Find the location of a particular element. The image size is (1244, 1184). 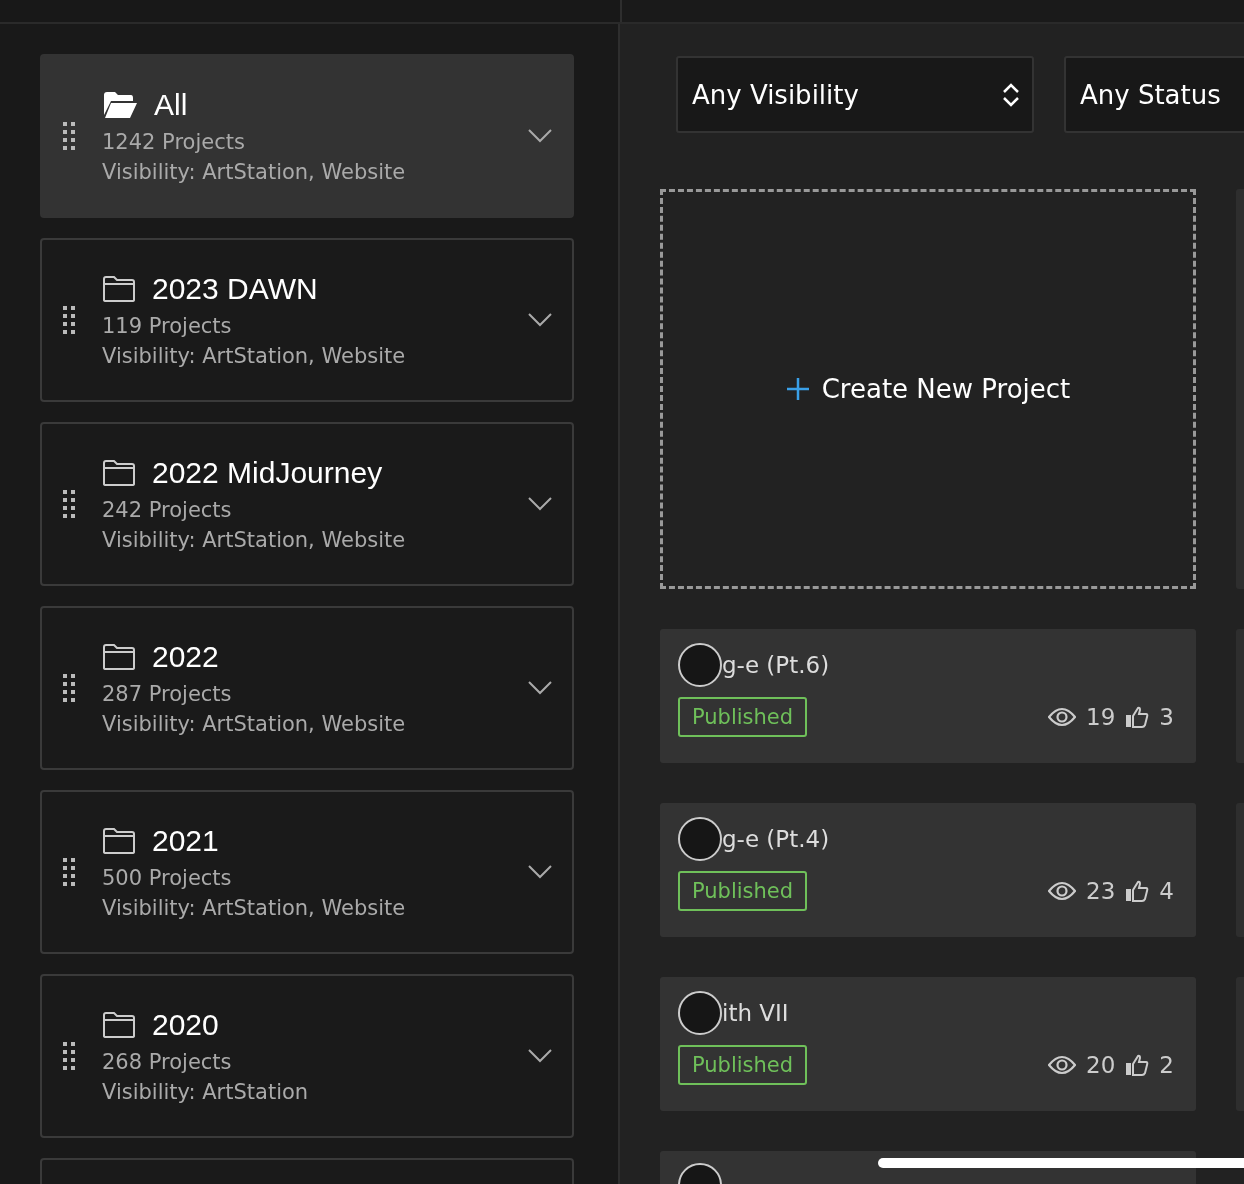

create-project-button: Create New Project is located at coordinates (928, 389).